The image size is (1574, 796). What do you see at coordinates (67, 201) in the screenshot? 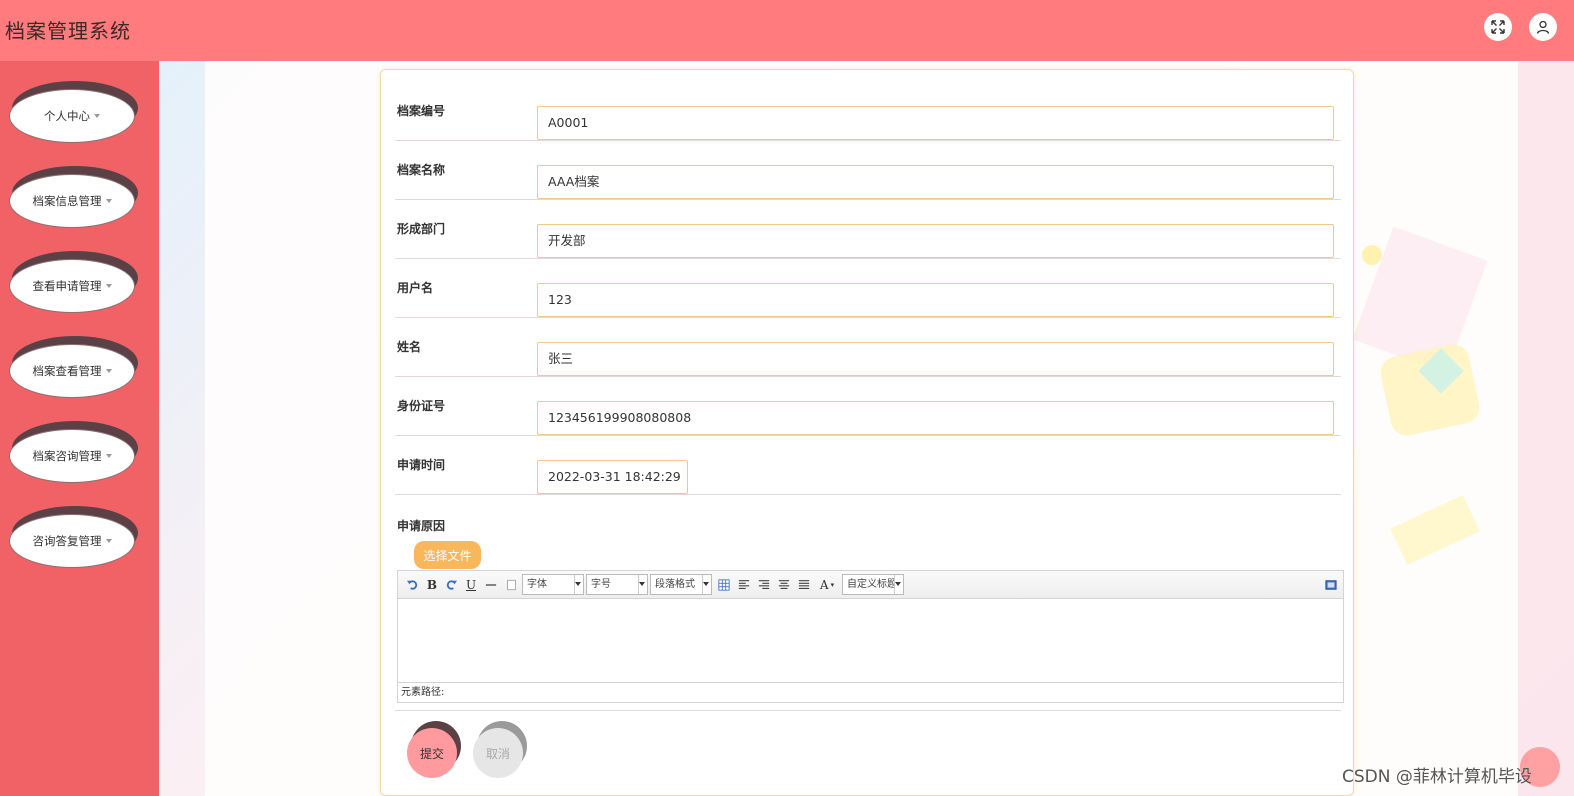
I see `sidebar-item-label: 档案信息管理` at bounding box center [67, 201].